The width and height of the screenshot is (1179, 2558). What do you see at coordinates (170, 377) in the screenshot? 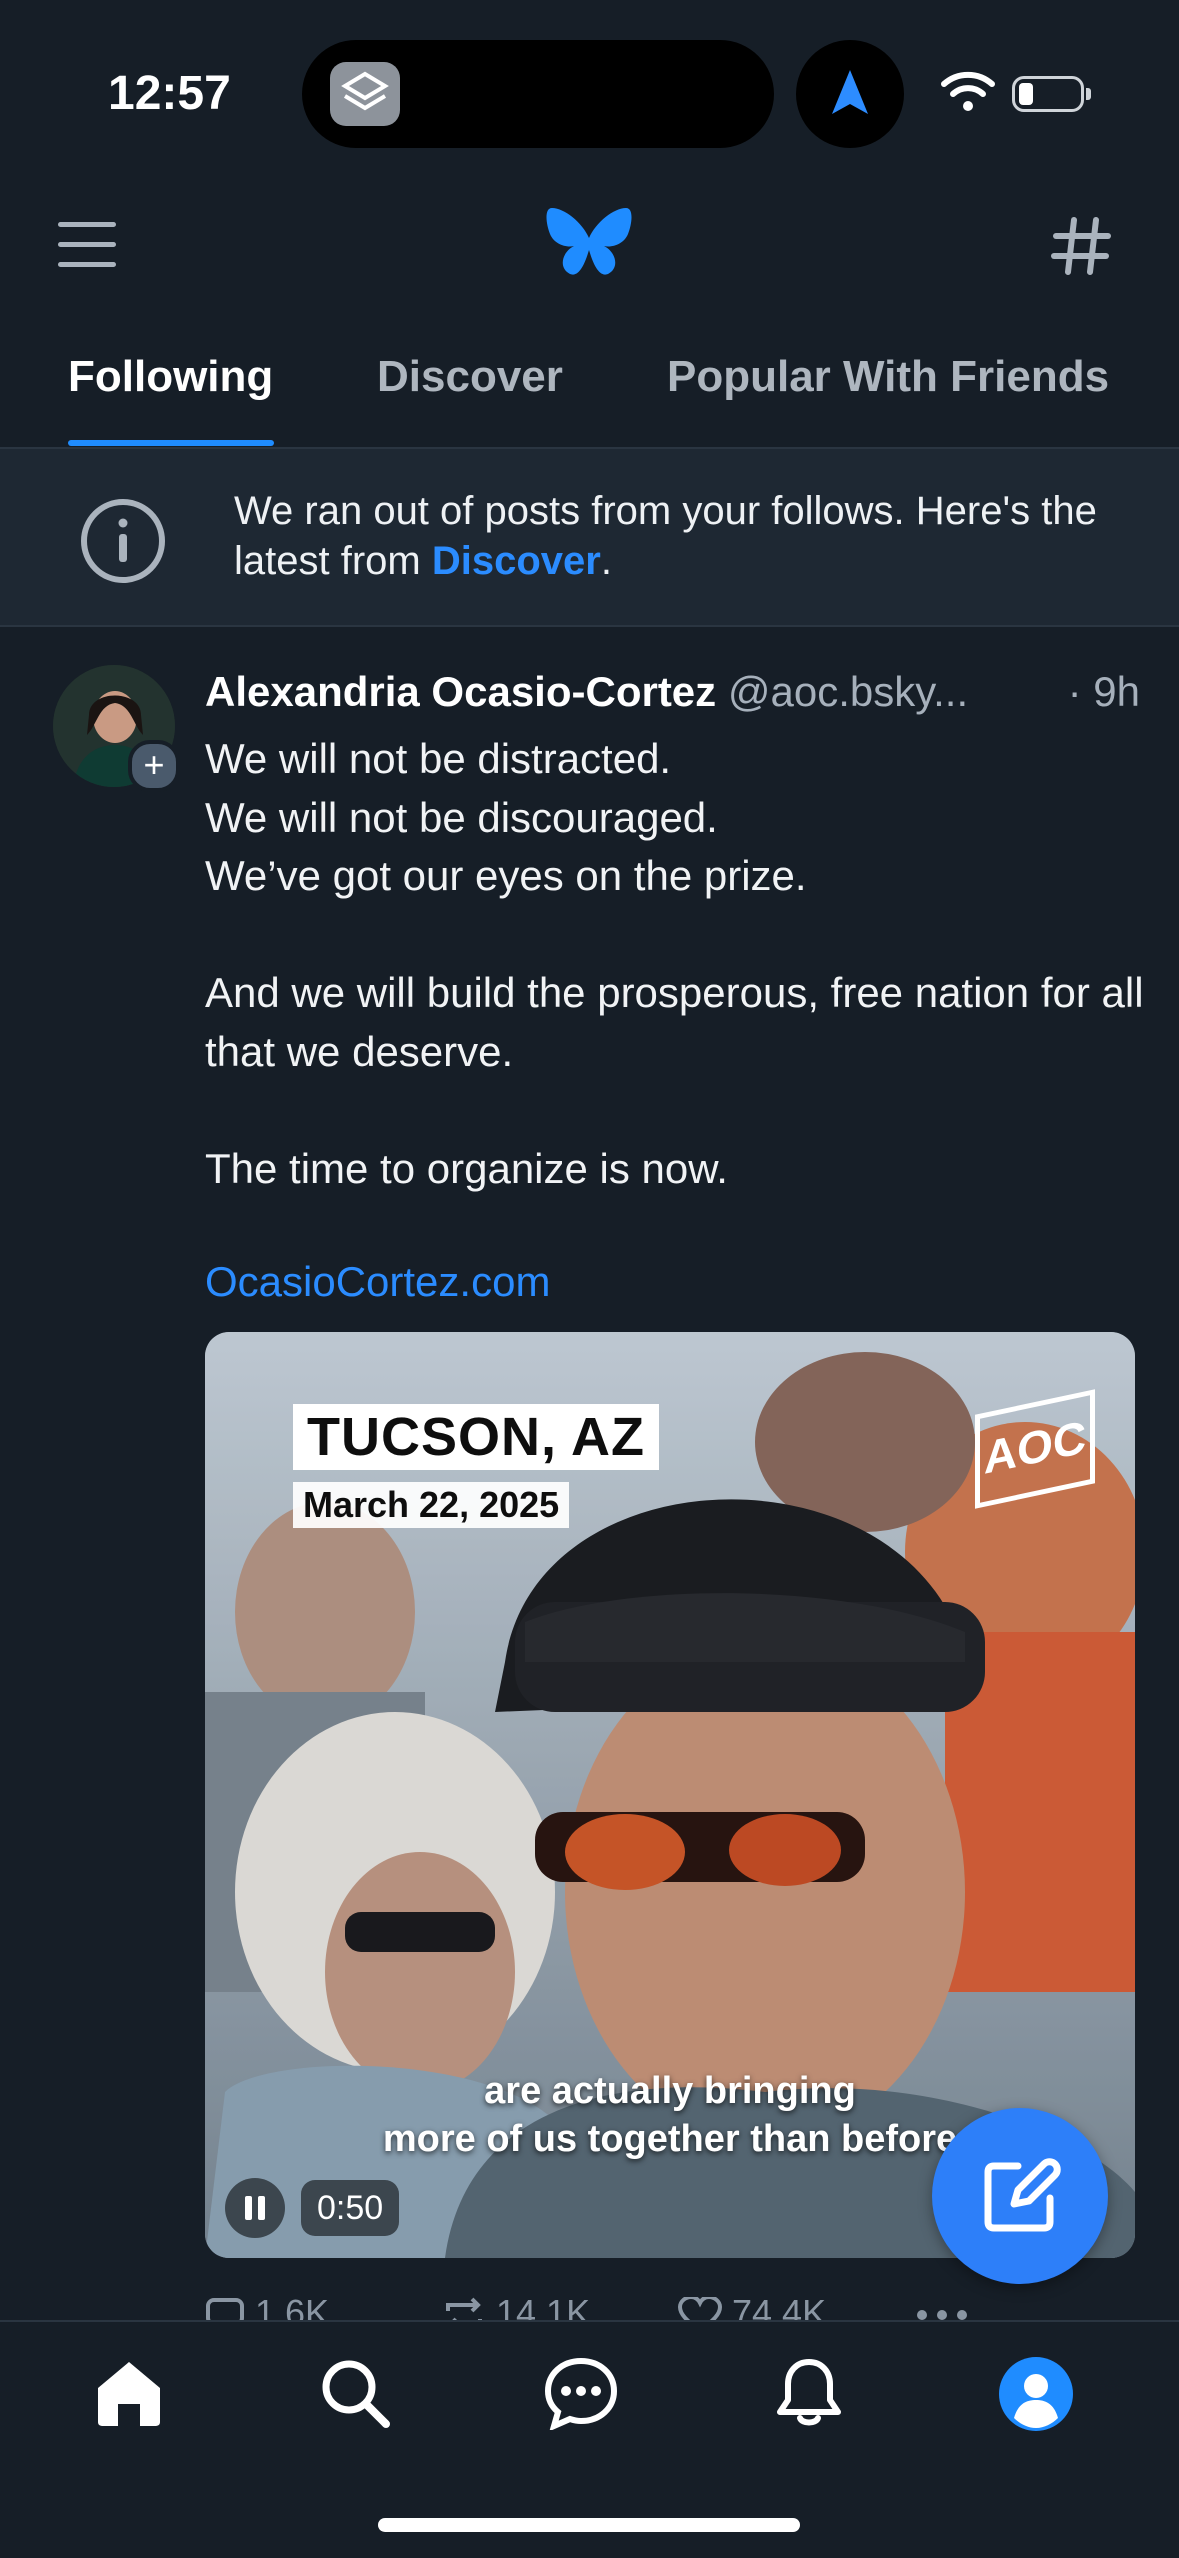
I see `tab-following: Following` at bounding box center [170, 377].